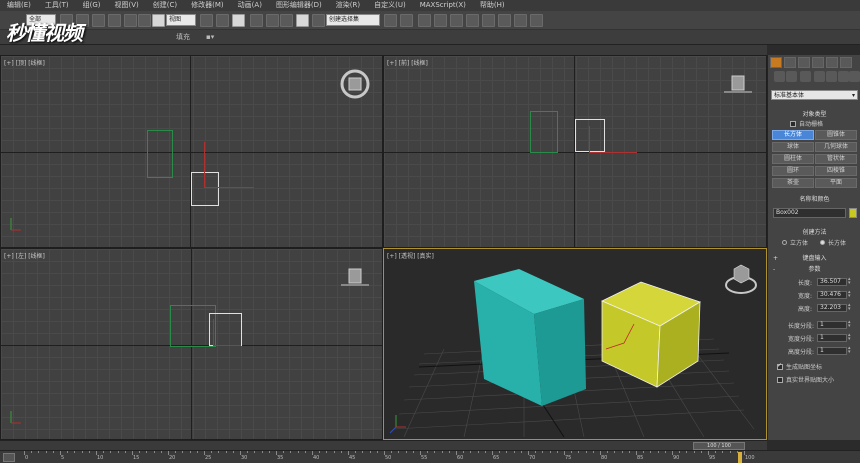 This screenshot has height=463, width=860. Describe the element at coordinates (286, 20) in the screenshot. I see `percent-snap-icon` at that location.